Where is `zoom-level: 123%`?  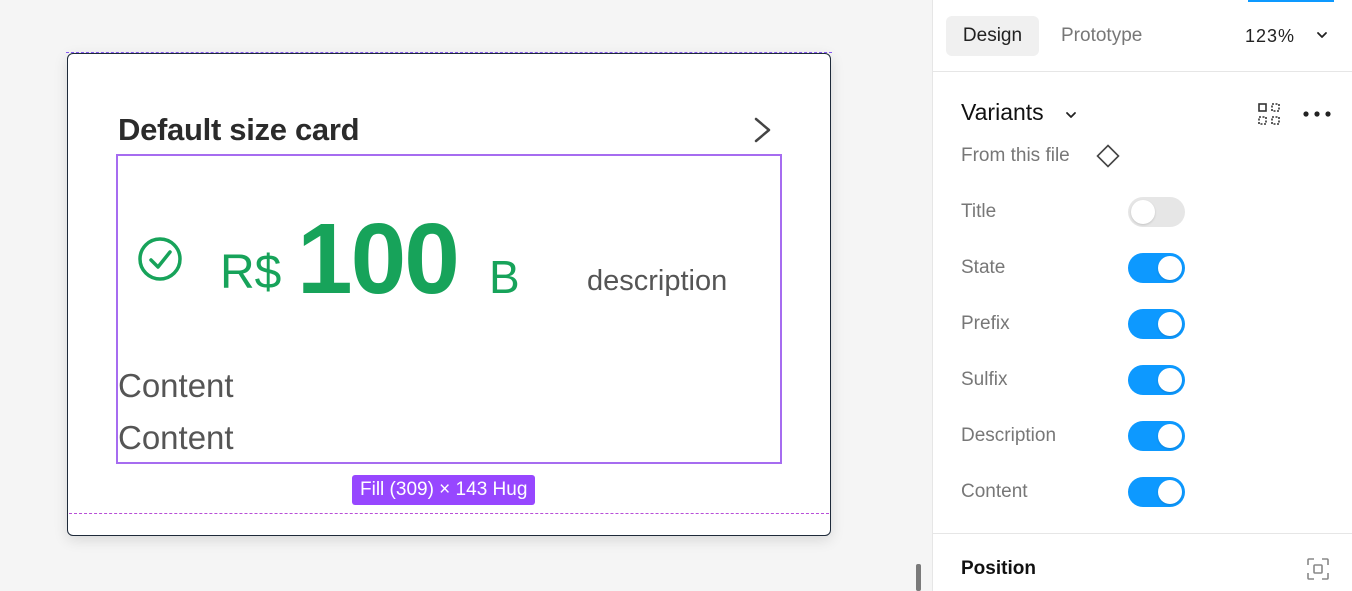 zoom-level: 123% is located at coordinates (1270, 36).